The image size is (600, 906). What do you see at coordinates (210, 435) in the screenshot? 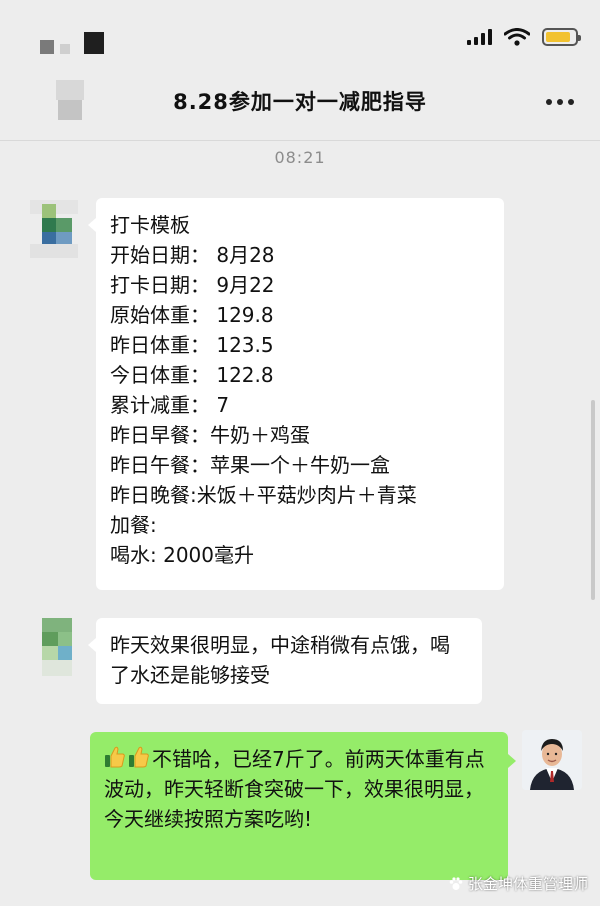
I see `checkin-line: 昨日早餐：牛奶＋鸡蛋` at bounding box center [210, 435].